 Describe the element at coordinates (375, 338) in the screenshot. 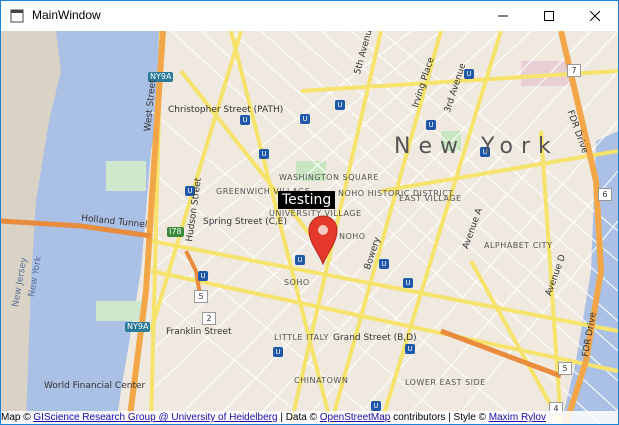

I see `street-grand-street: Grand Street (B,D)` at that location.